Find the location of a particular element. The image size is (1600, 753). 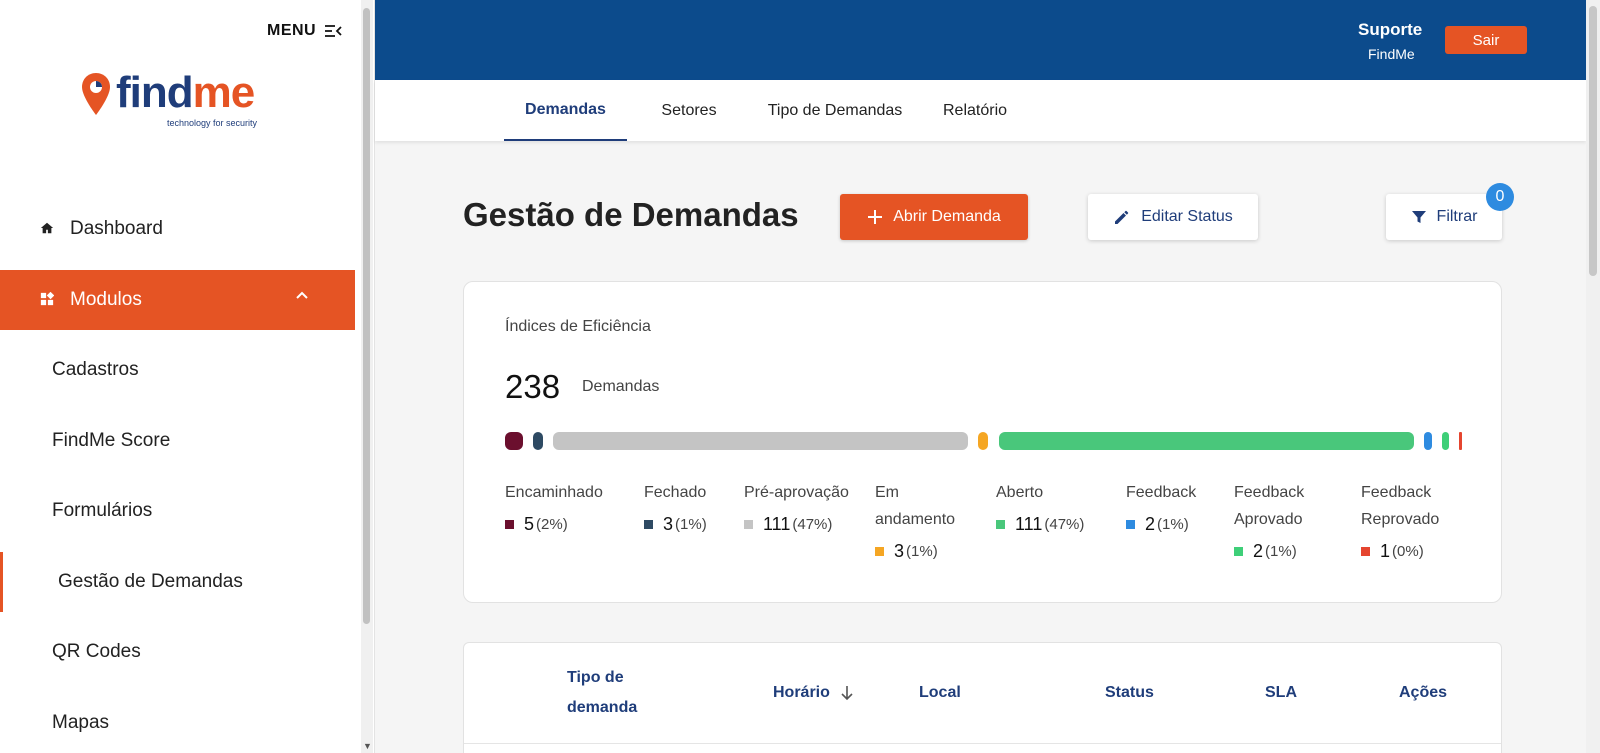

sidebar-item-modulos: Modulos is located at coordinates (177, 300).